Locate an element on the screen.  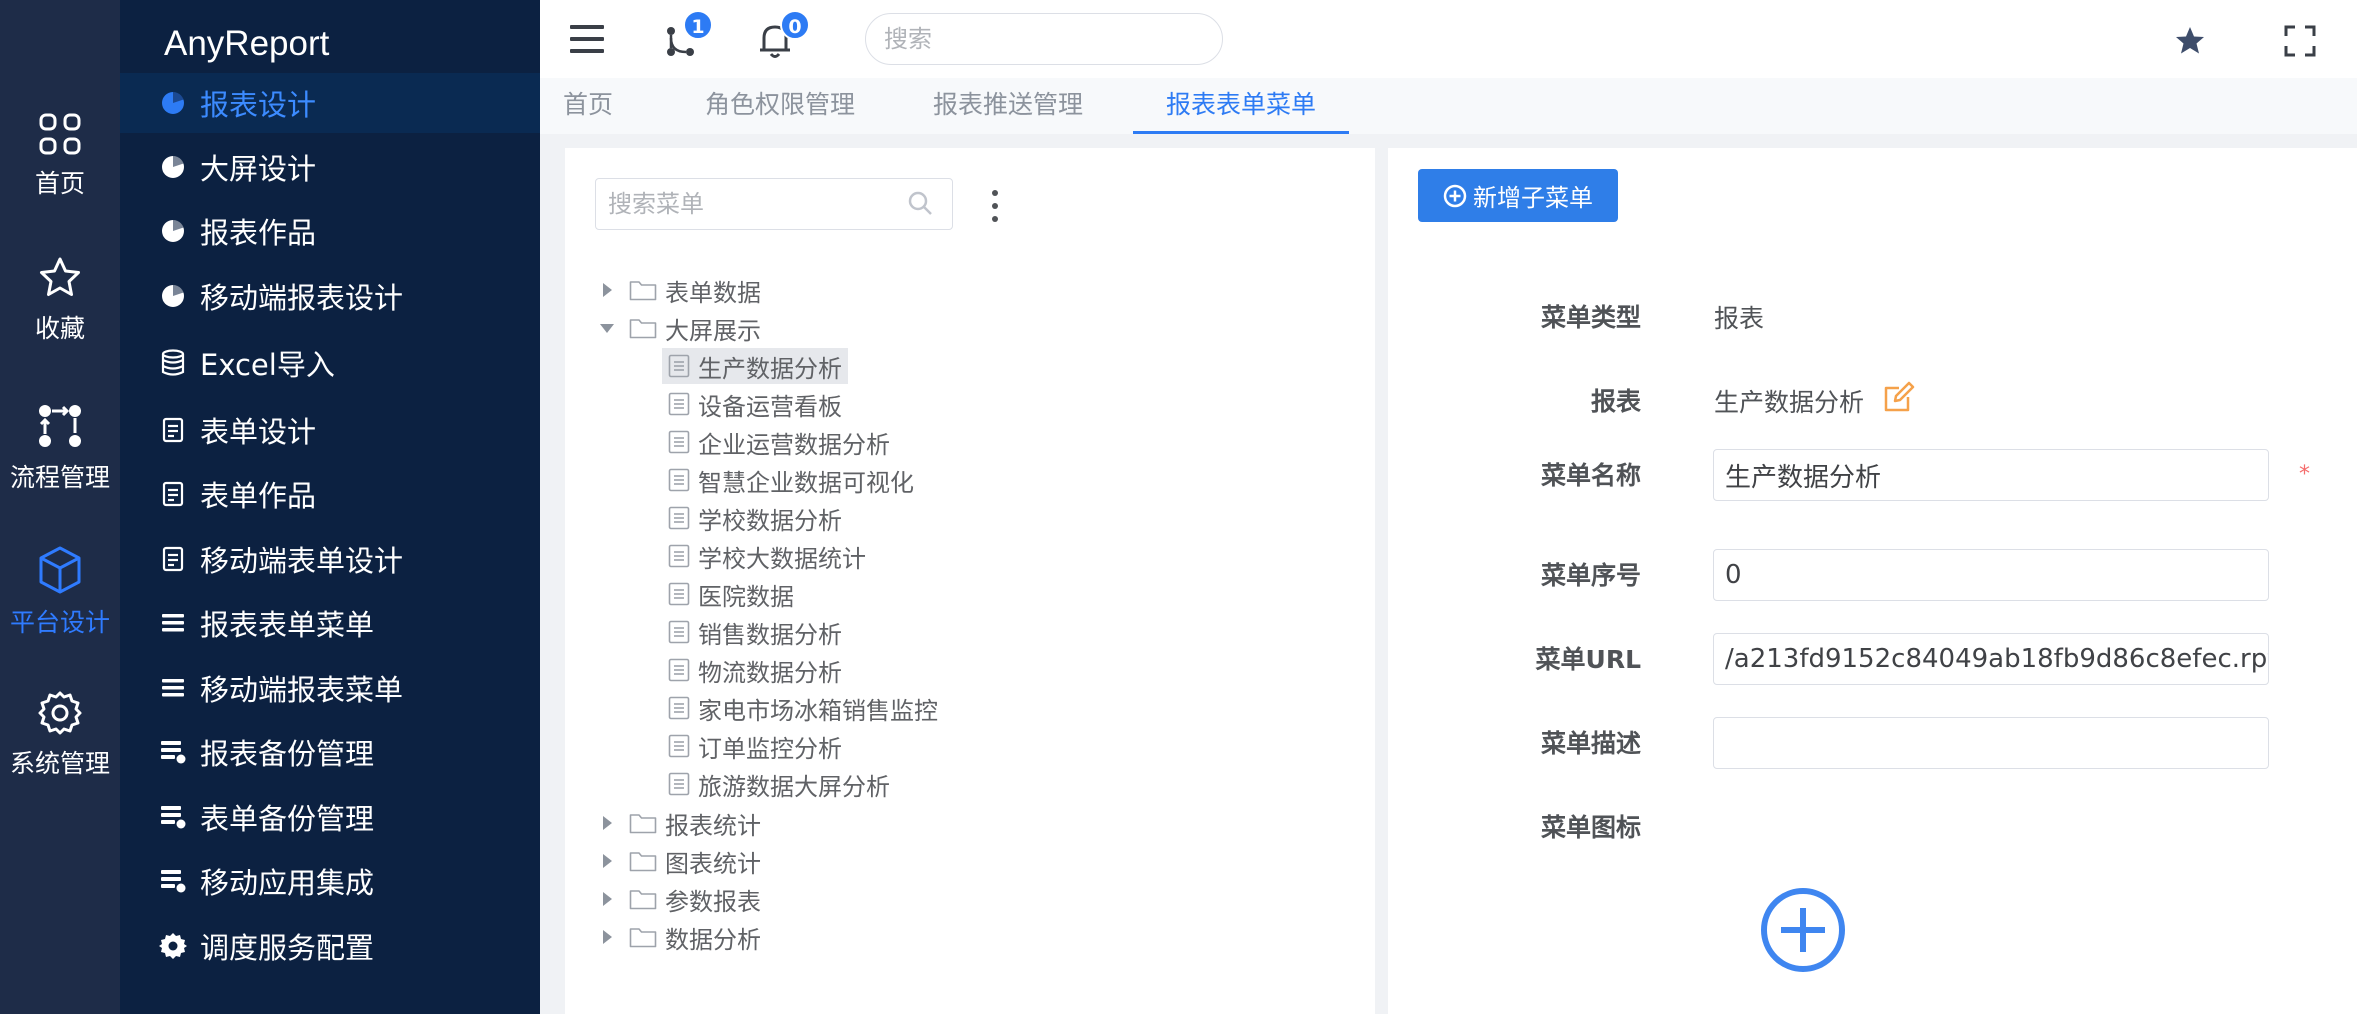
tree-file-node: 学校大数据统计 is located at coordinates (767, 556).